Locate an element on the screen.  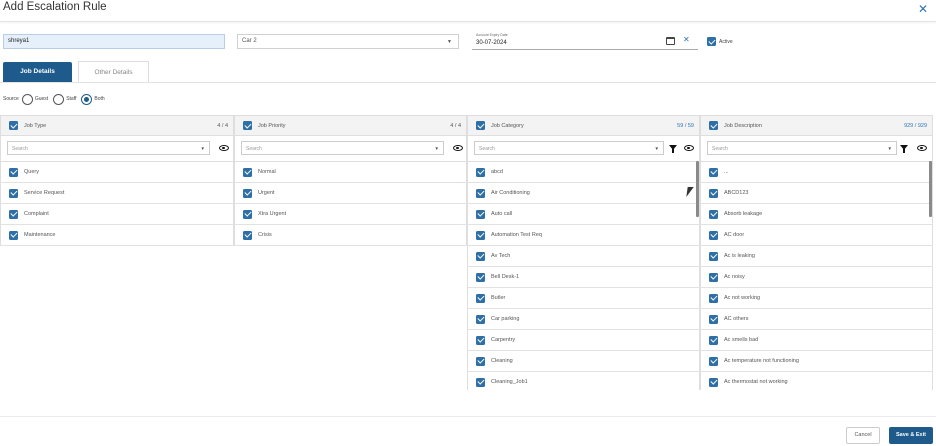
list-item: Car parking is located at coordinates (583, 319).